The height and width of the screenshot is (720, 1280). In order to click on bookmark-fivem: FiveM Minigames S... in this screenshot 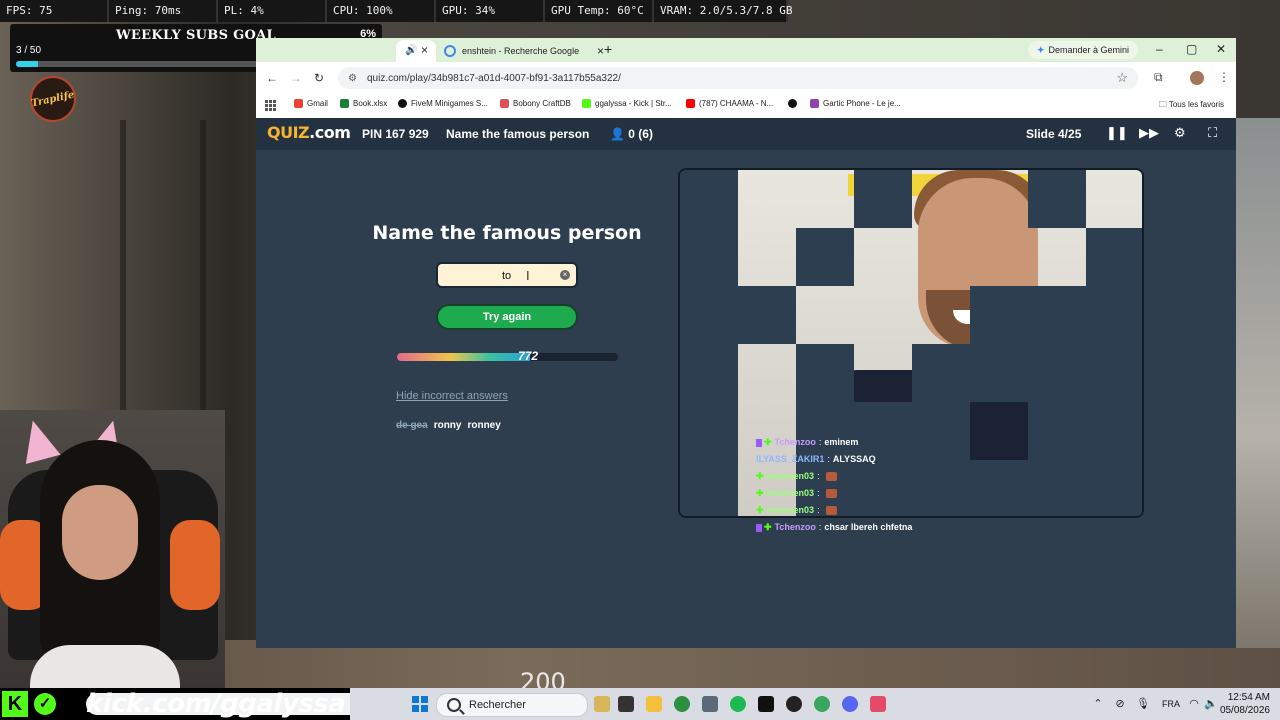, I will do `click(443, 103)`.